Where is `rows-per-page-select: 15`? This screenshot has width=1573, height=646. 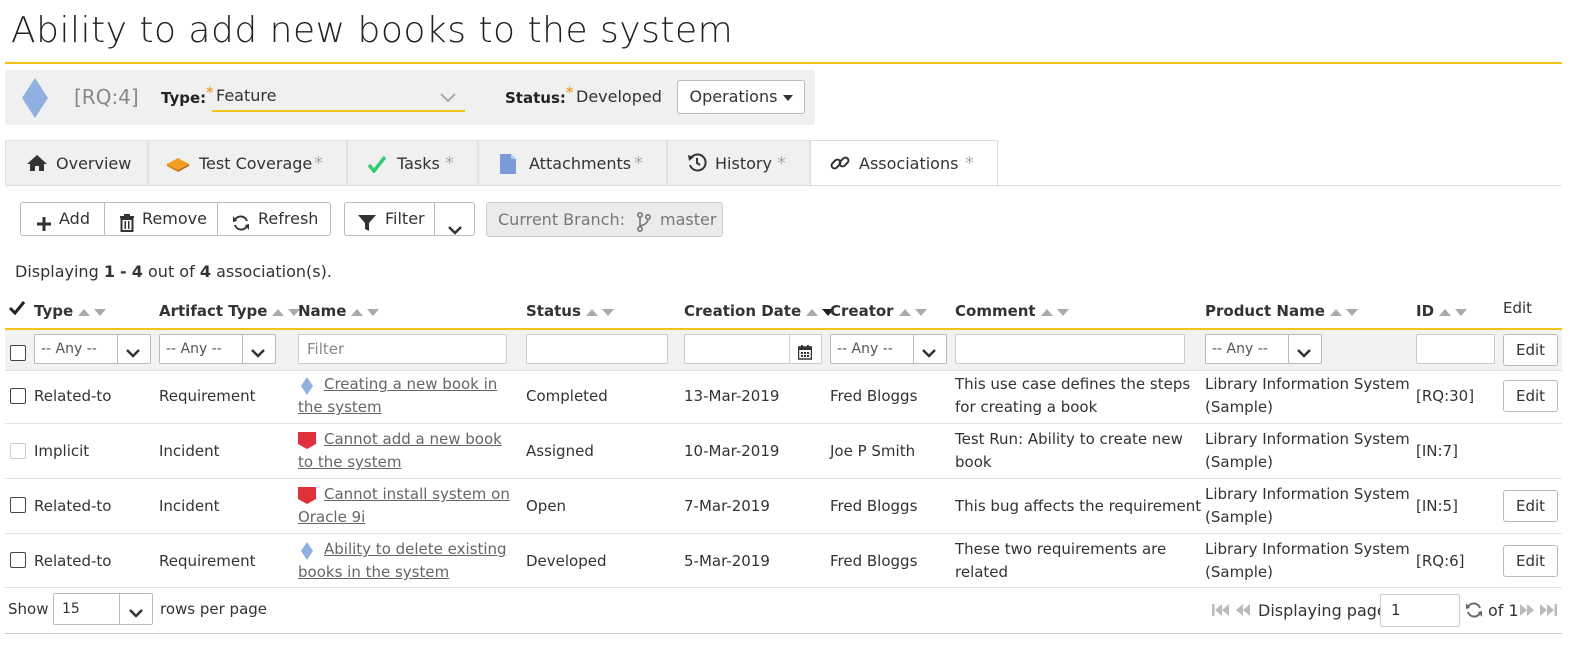 rows-per-page-select: 15 is located at coordinates (103, 609).